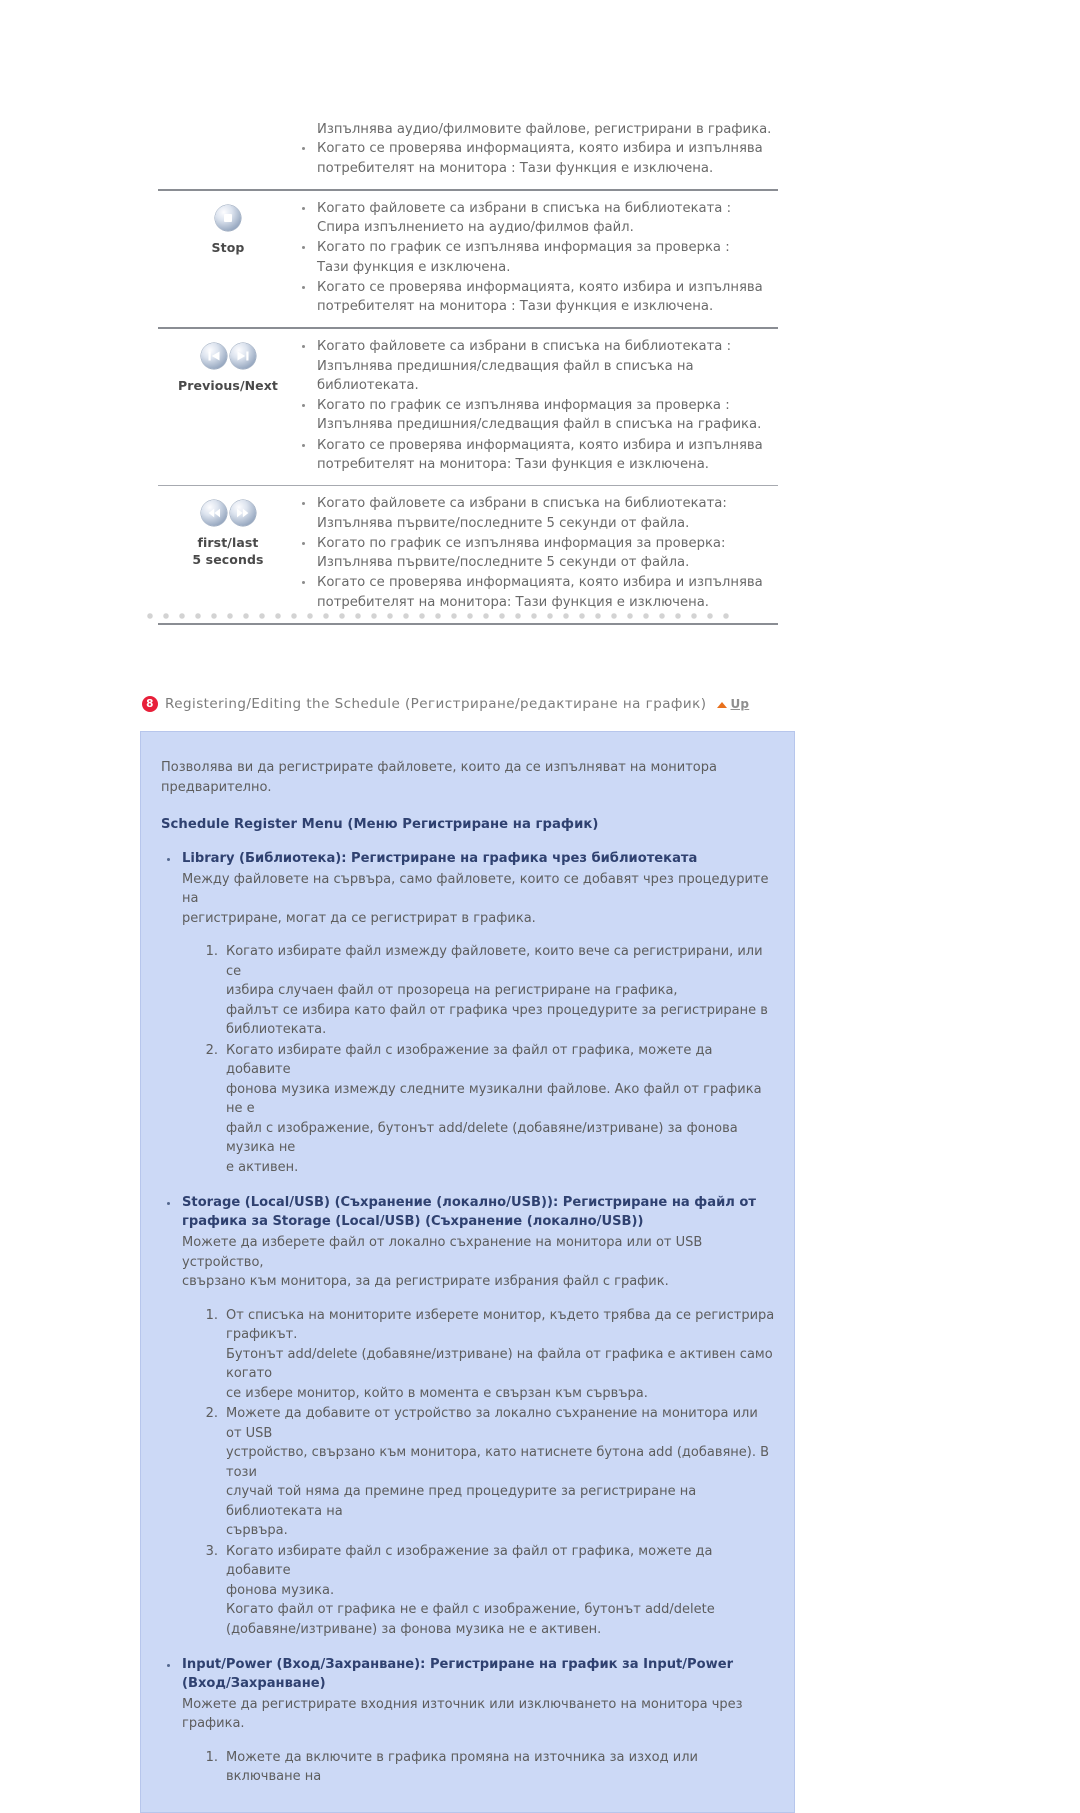 The height and width of the screenshot is (1813, 1080). I want to click on up-link: Up, so click(733, 704).